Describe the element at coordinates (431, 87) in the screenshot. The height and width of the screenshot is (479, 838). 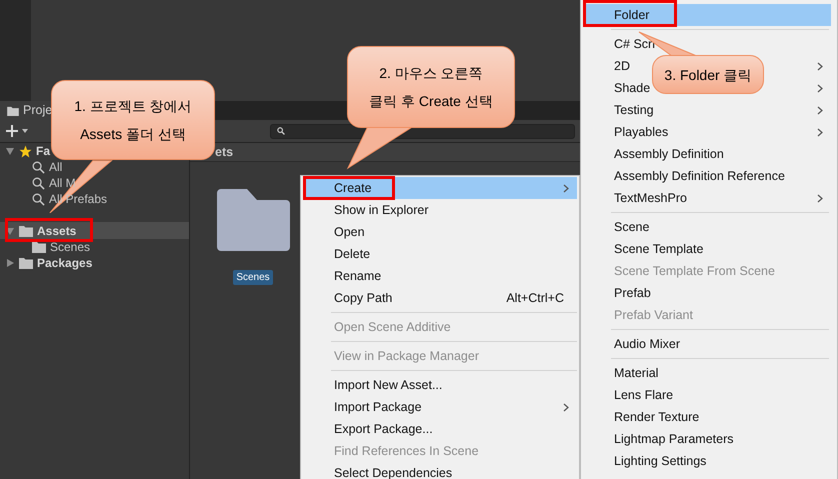
I see `callout-tooltip: 2. 마우스 오른쪽 클릭 후 Create 선택` at that location.